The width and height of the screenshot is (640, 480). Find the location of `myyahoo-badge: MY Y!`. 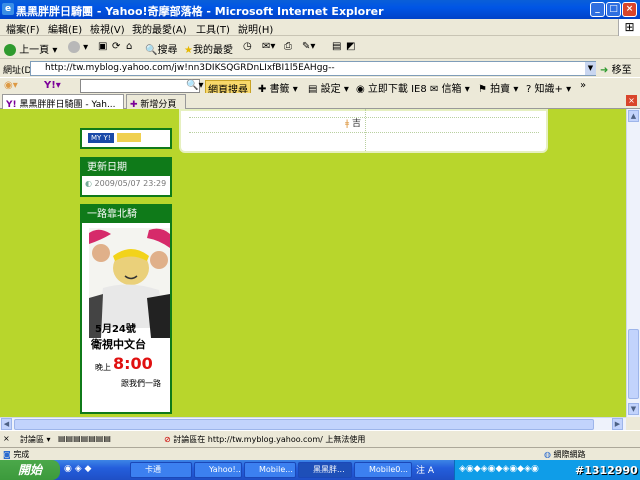

myyahoo-badge: MY Y! is located at coordinates (101, 138).